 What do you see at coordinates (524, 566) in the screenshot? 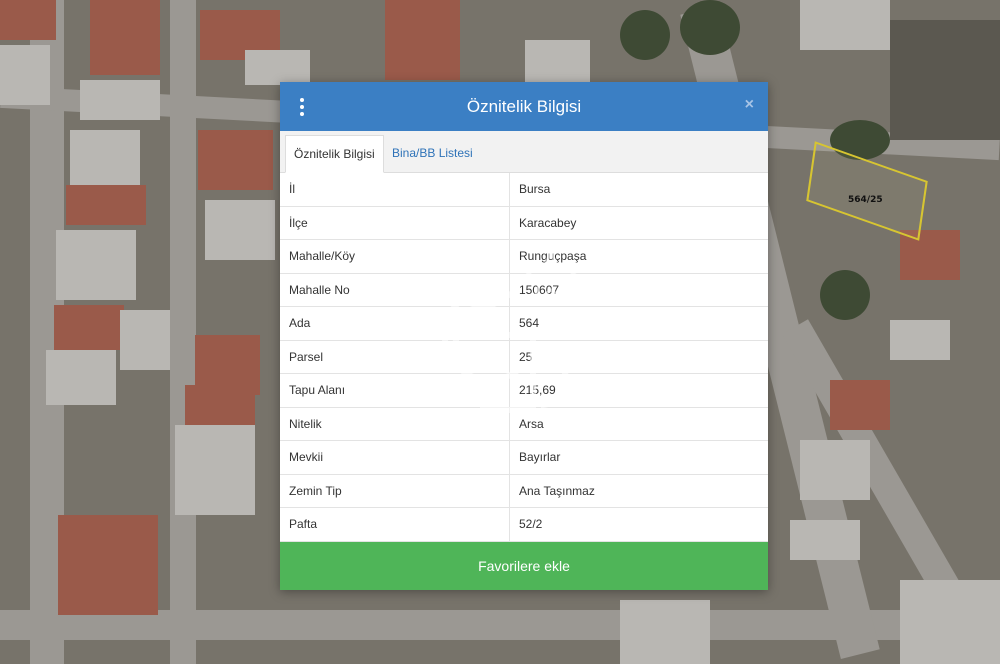
I see `add-to-favorites-button: Favorilere ekle` at bounding box center [524, 566].